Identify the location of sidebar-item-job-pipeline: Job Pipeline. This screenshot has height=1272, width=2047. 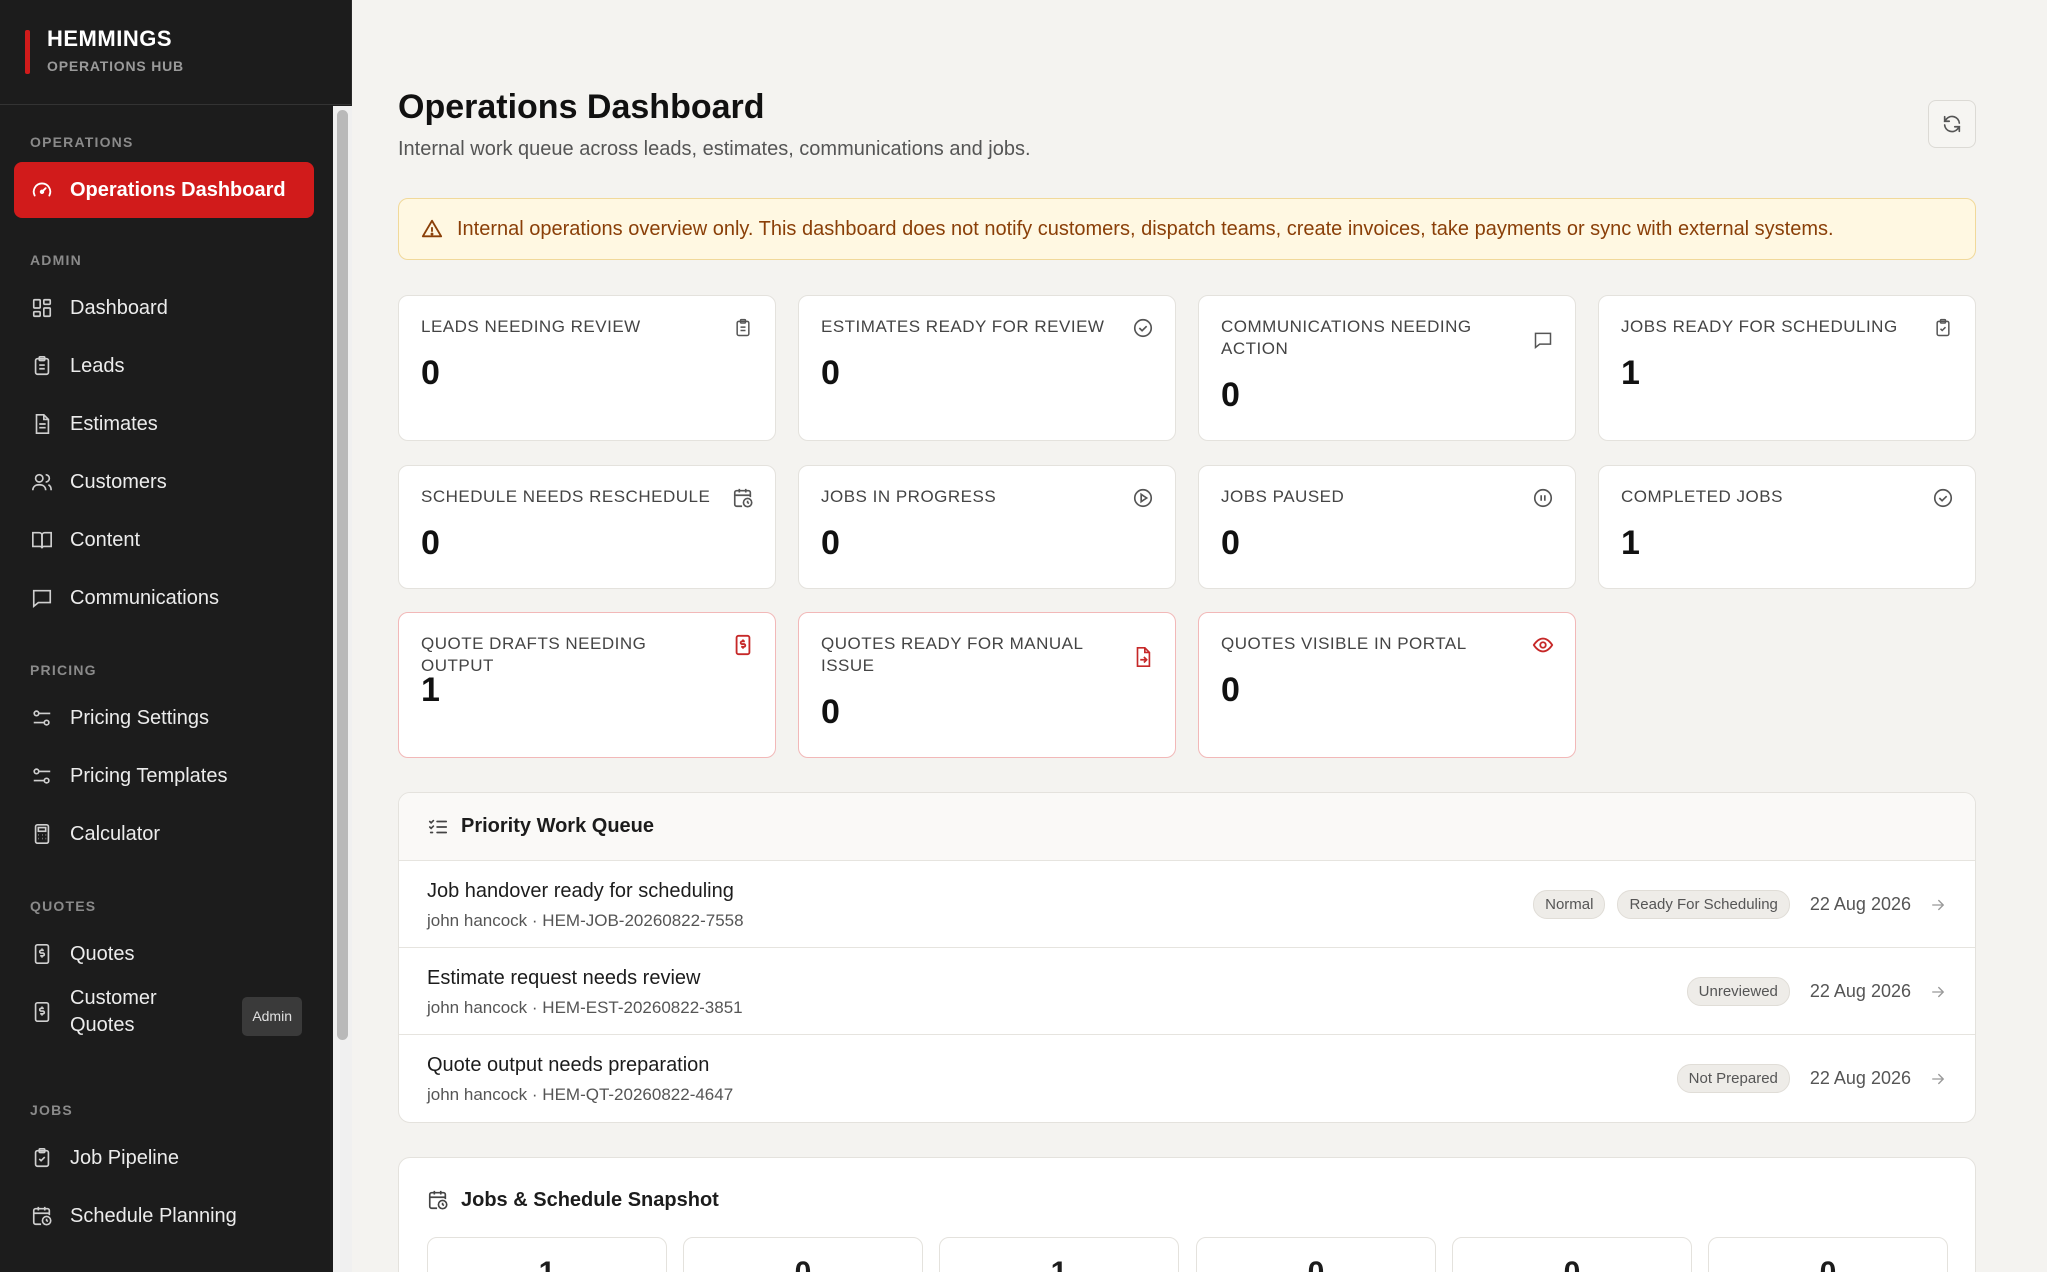
(164, 1158).